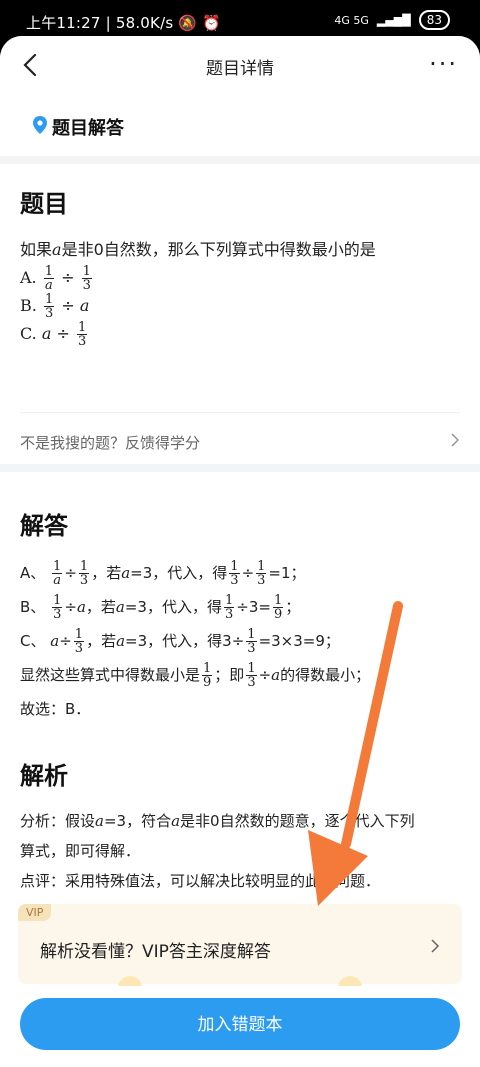  What do you see at coordinates (200, 881) in the screenshot?
I see `analysis-line-3: 点评：采用特殊值法，可以解决比较明显的此类问题．` at bounding box center [200, 881].